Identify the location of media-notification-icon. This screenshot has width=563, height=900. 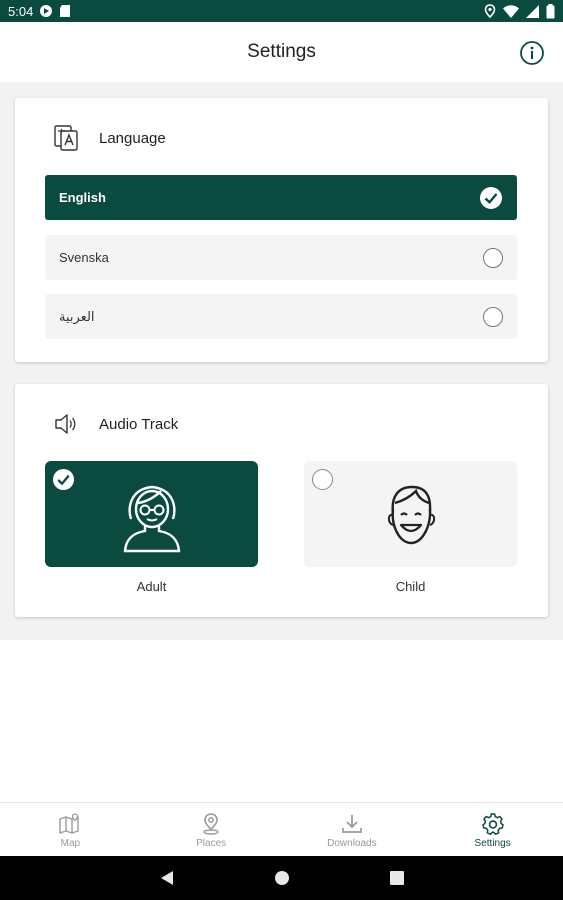
(46, 11).